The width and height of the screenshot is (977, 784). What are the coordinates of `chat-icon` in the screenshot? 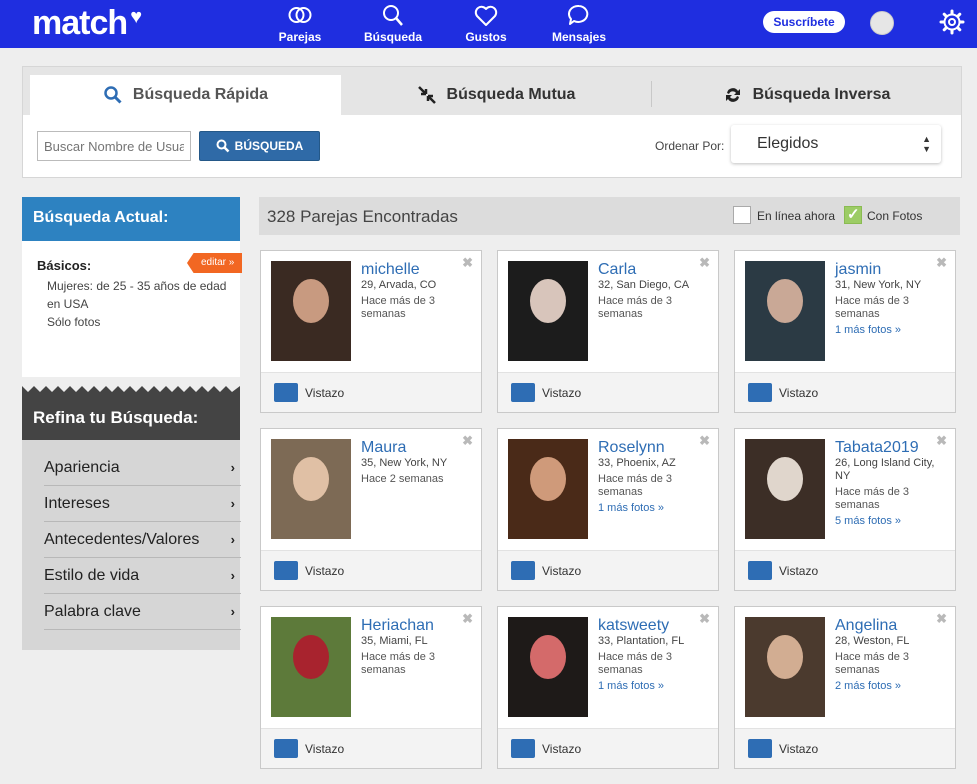 It's located at (579, 16).